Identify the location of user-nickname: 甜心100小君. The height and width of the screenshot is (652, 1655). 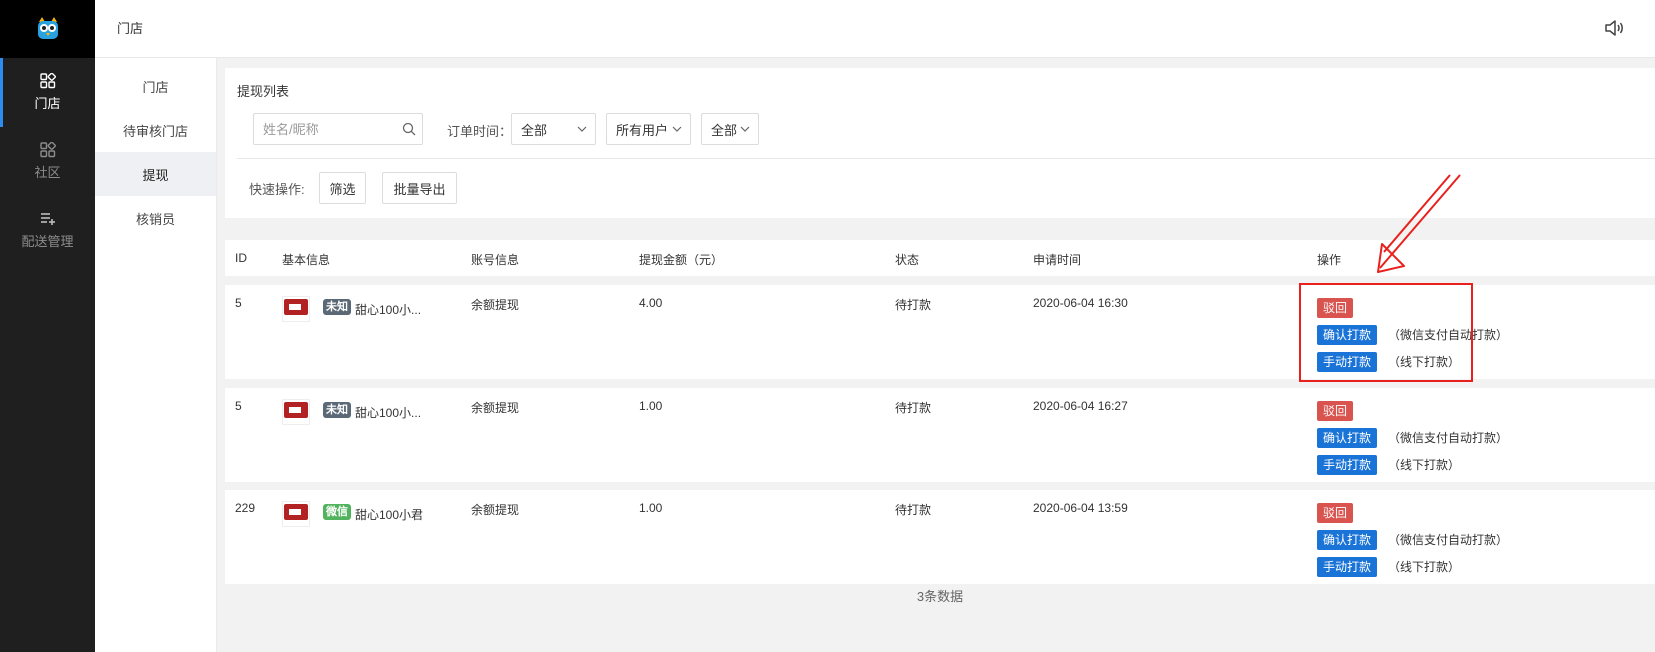
(389, 515).